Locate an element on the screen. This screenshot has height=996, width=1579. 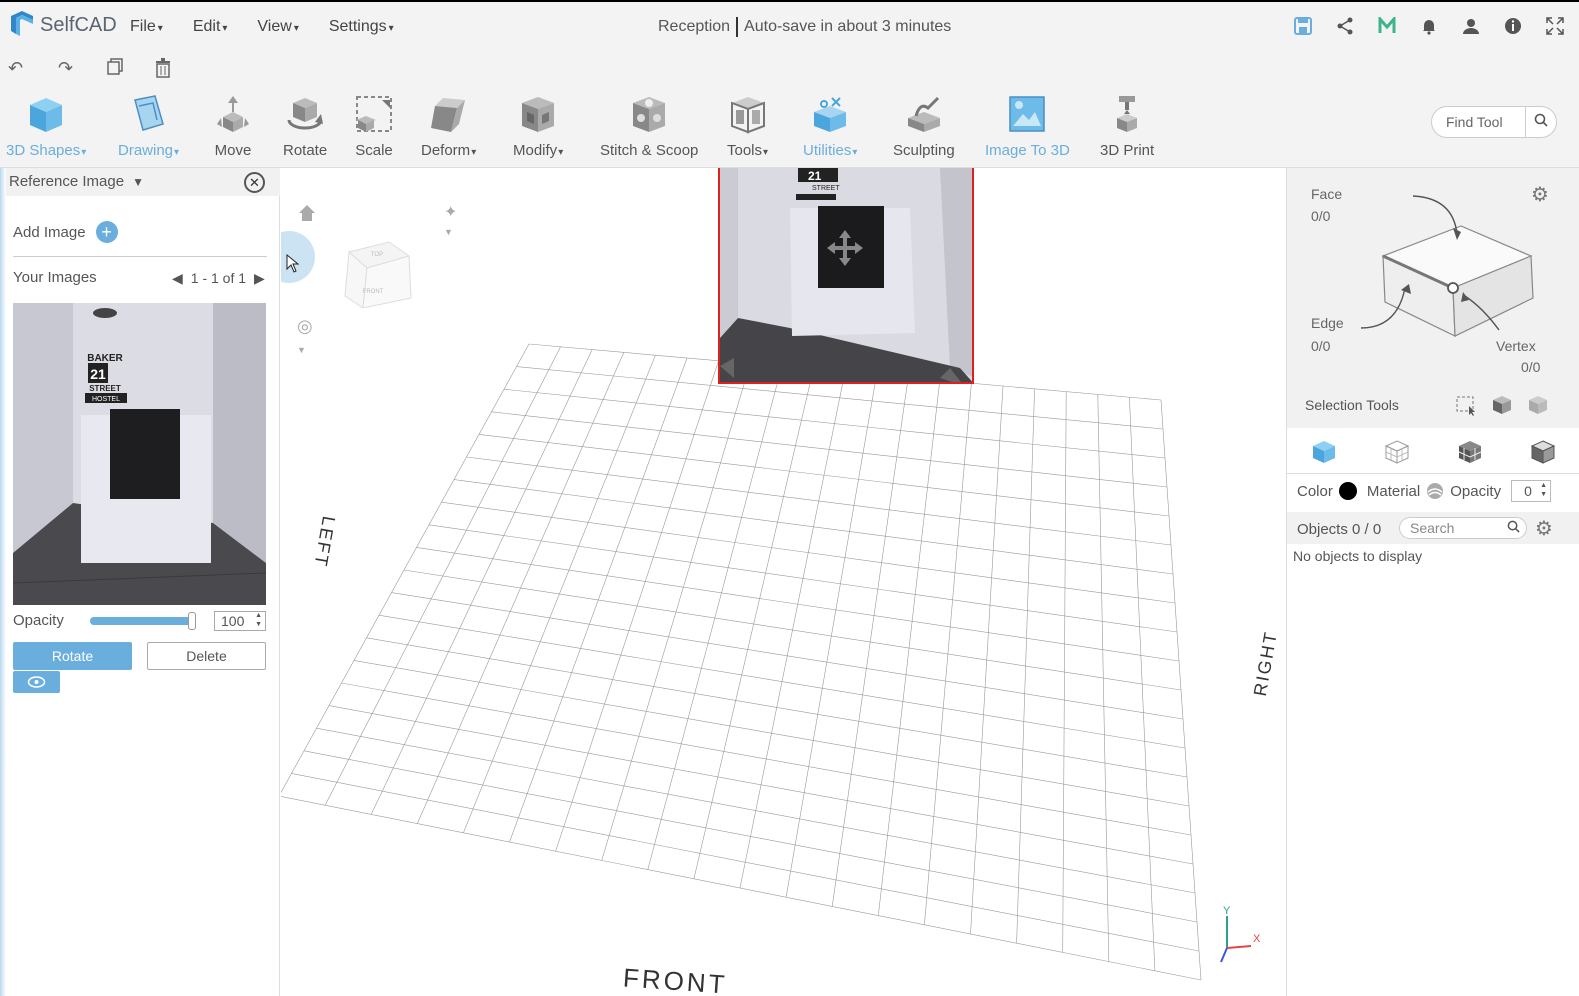
panel-header: Reference Image ▼ is located at coordinates (140, 182).